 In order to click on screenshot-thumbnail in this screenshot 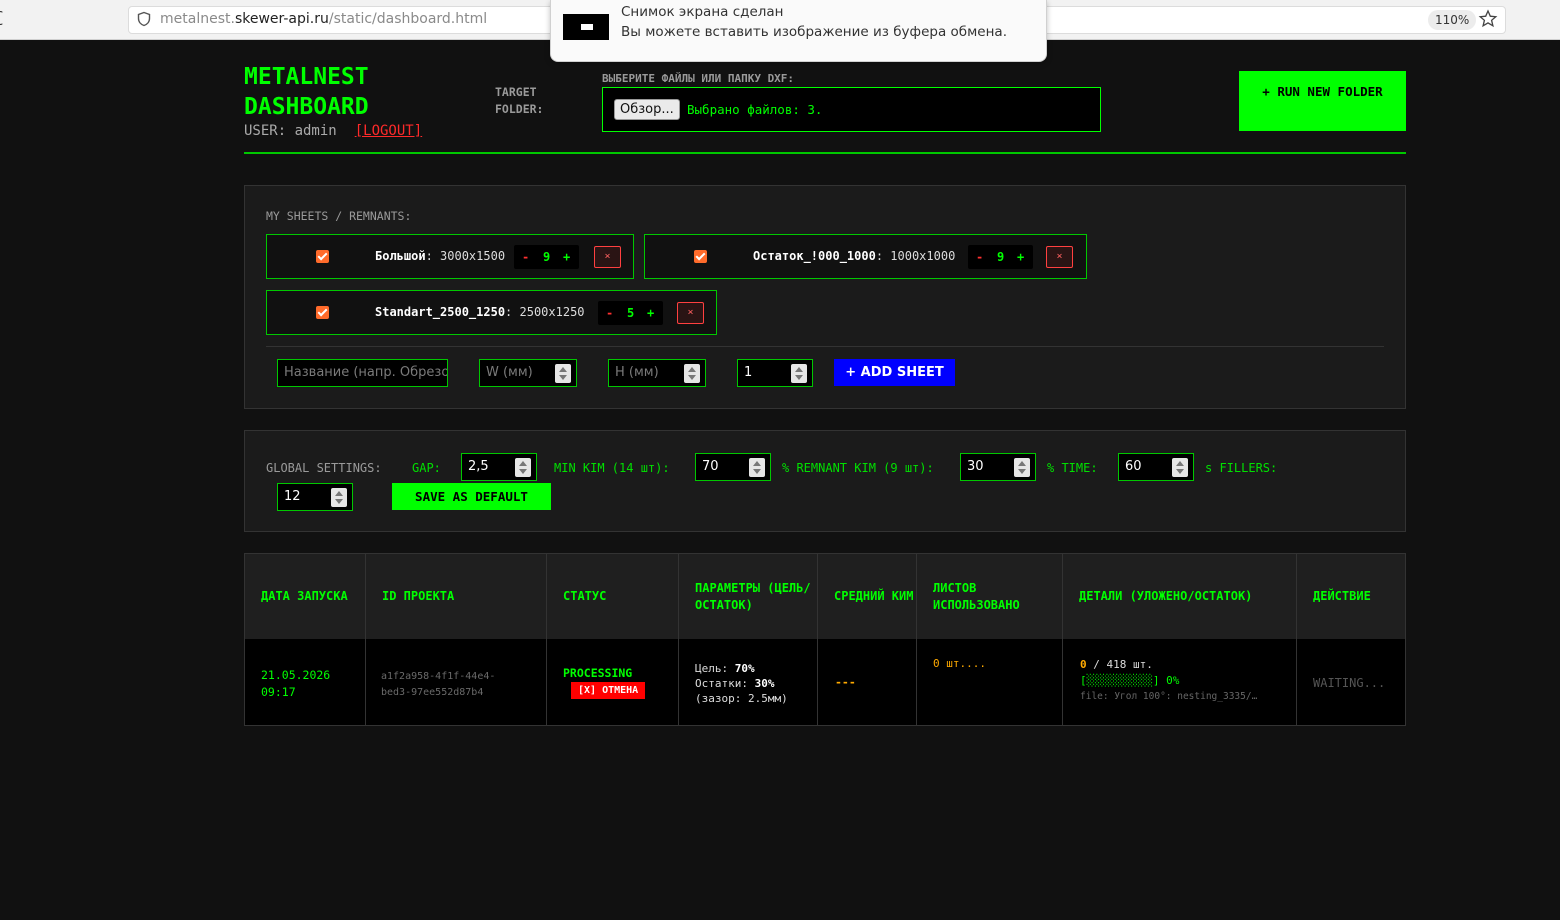, I will do `click(586, 27)`.